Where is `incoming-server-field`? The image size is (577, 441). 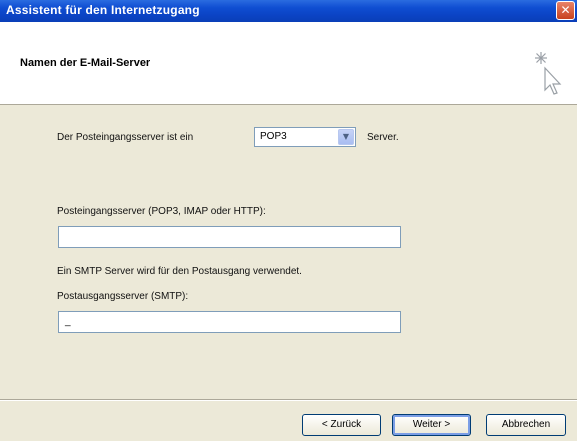
incoming-server-field is located at coordinates (229, 237).